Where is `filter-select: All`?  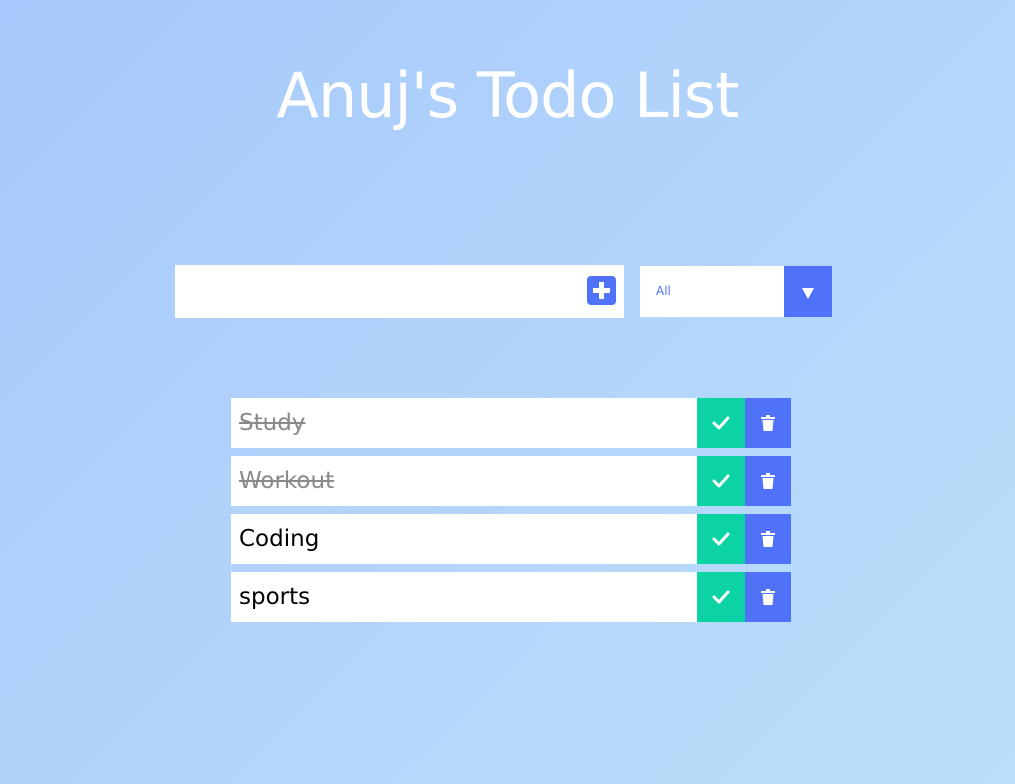
filter-select: All is located at coordinates (736, 291).